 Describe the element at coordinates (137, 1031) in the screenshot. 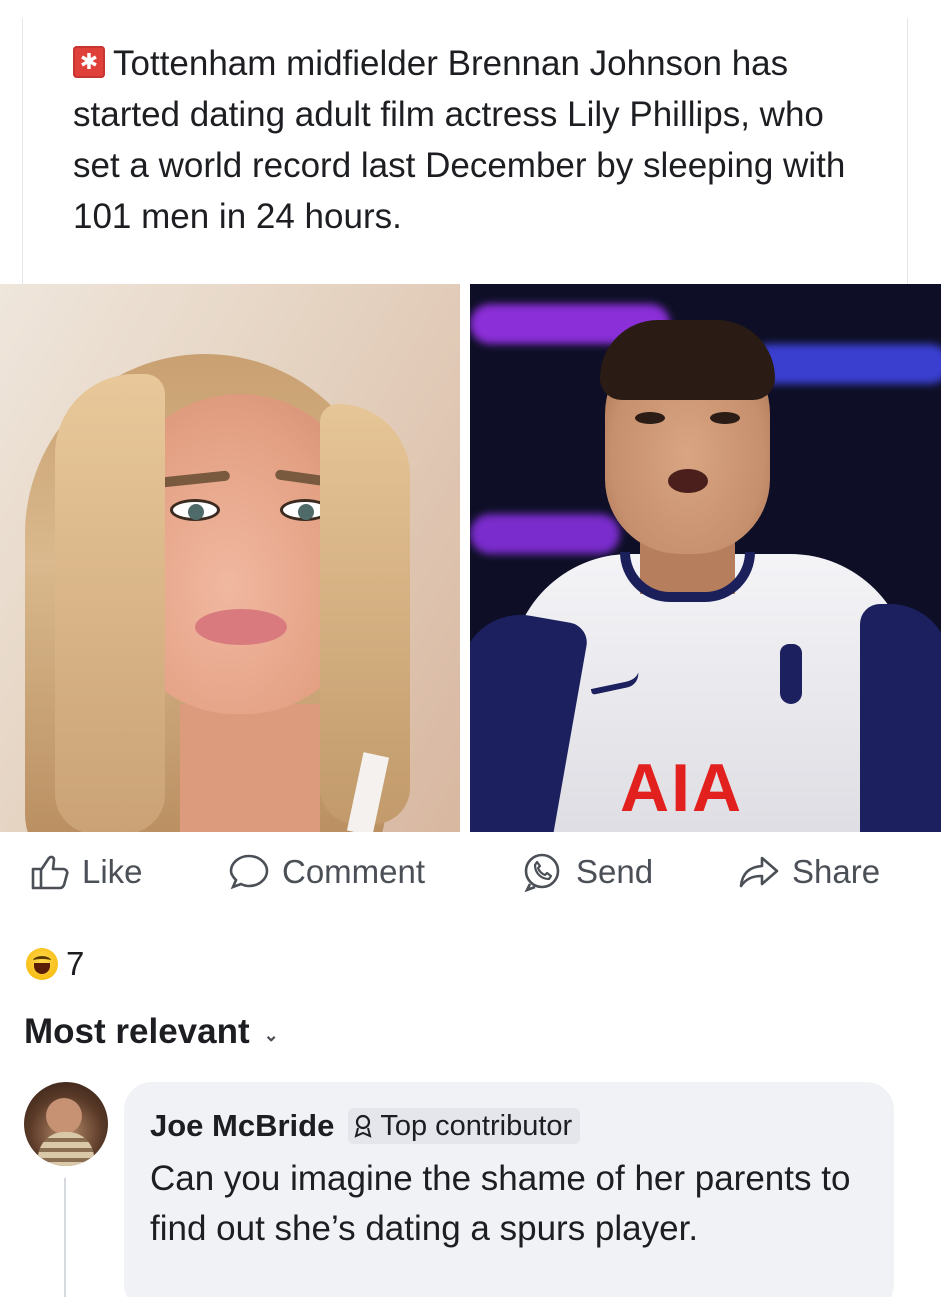

I see `sort-label: Most relevant` at that location.